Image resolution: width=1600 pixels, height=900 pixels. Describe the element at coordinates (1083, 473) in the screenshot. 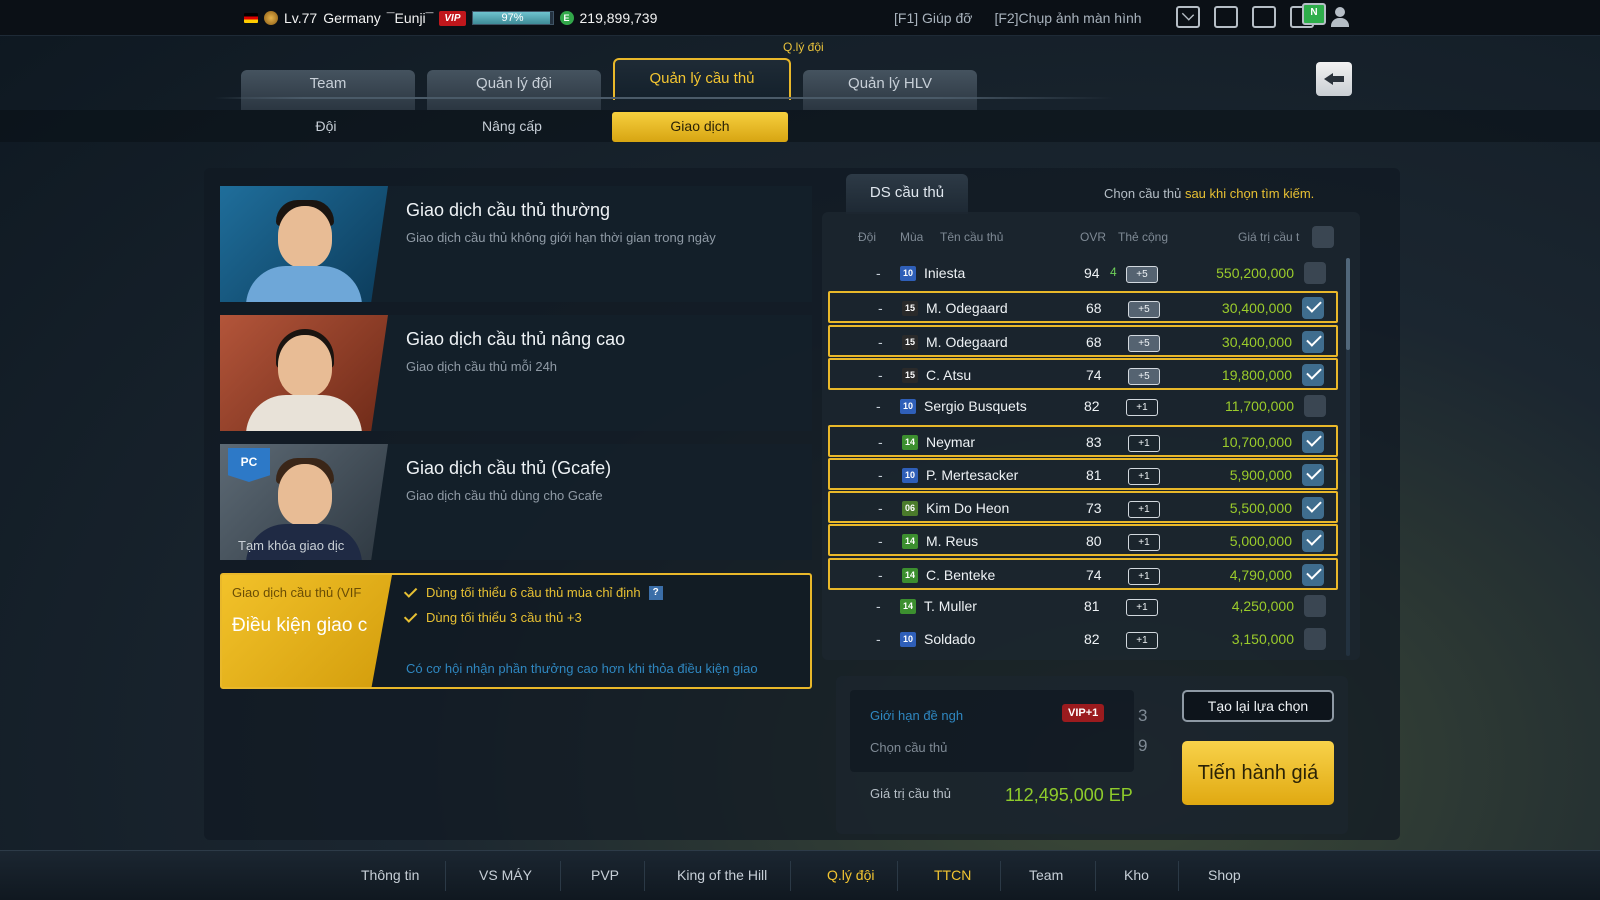

I see `player-row: - 10 P. Mertesacker 81 +1 5,900,000` at that location.